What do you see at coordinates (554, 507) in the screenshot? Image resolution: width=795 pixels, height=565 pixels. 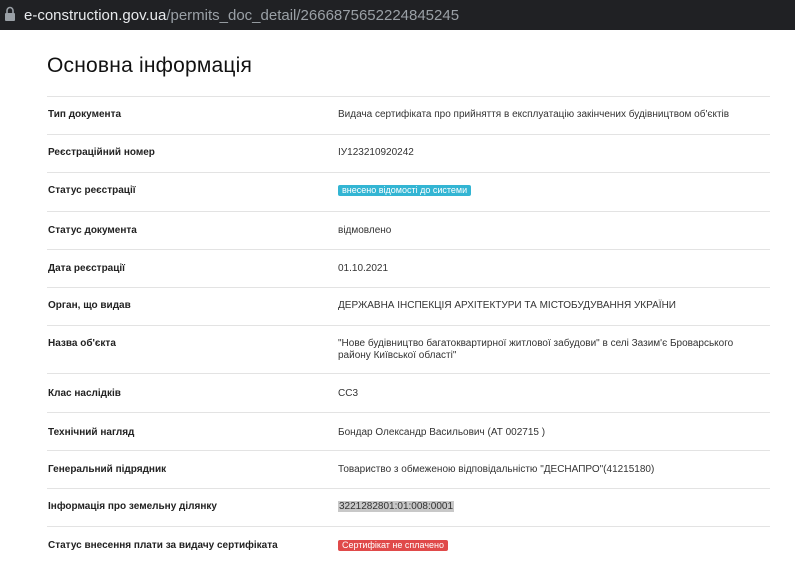 I see `row-value: 3221282801:01:008:0001` at bounding box center [554, 507].